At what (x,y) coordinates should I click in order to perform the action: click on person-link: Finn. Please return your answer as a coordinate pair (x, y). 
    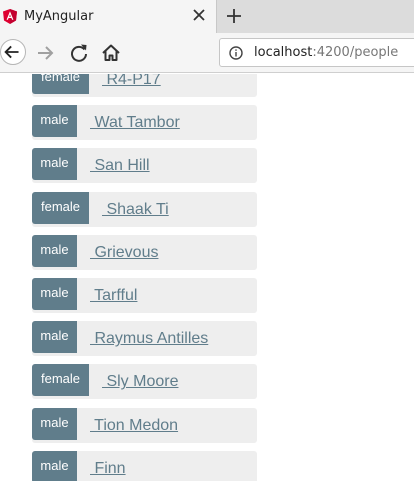
    Looking at the image, I should click on (107, 469).